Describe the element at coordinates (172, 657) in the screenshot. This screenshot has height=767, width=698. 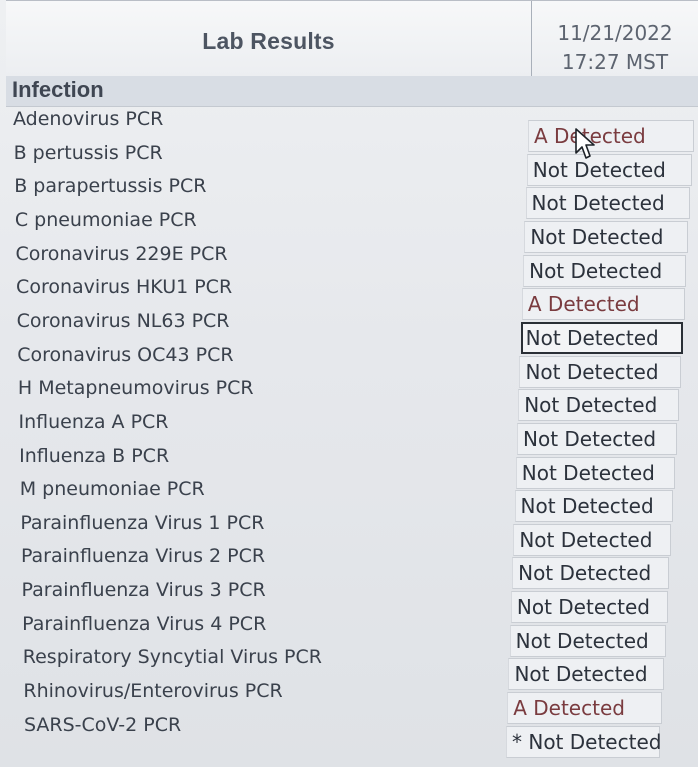
I see `lab-test-name: Respiratory Syncytial Virus PCR` at that location.